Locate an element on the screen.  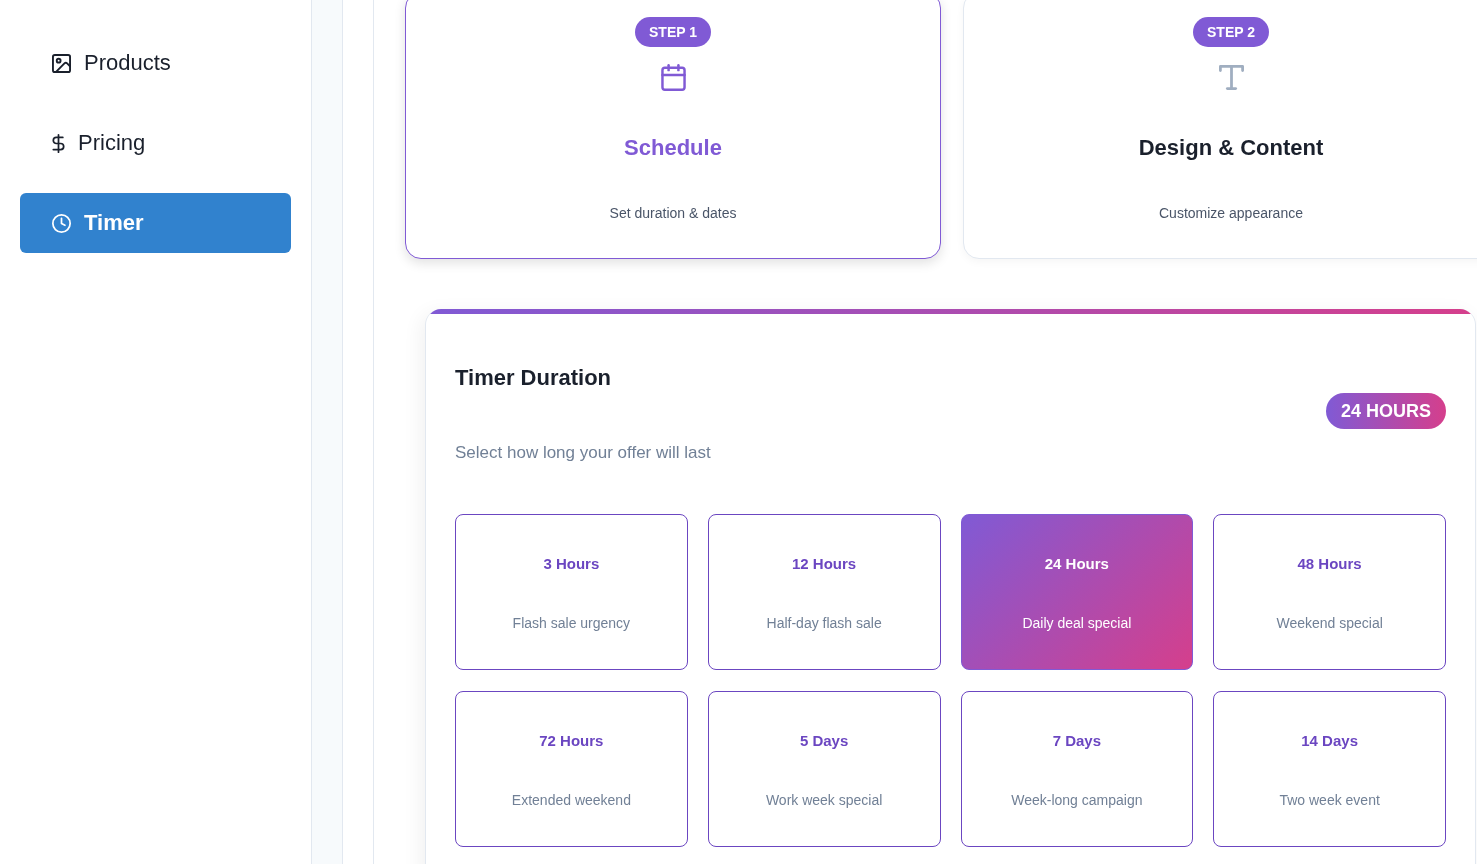
type-icon is located at coordinates (1231, 77).